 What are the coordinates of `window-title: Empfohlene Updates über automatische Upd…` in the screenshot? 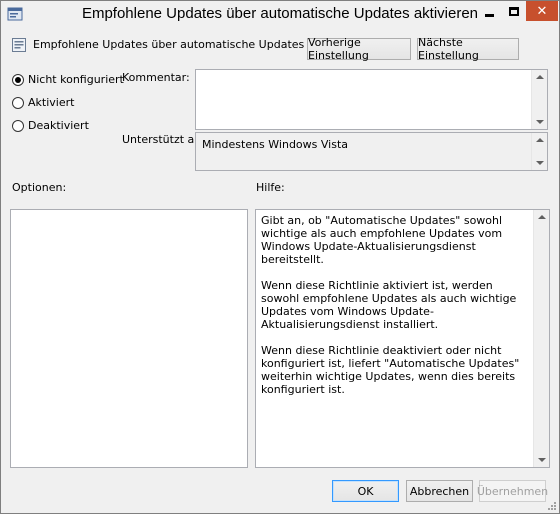 It's located at (280, 13).